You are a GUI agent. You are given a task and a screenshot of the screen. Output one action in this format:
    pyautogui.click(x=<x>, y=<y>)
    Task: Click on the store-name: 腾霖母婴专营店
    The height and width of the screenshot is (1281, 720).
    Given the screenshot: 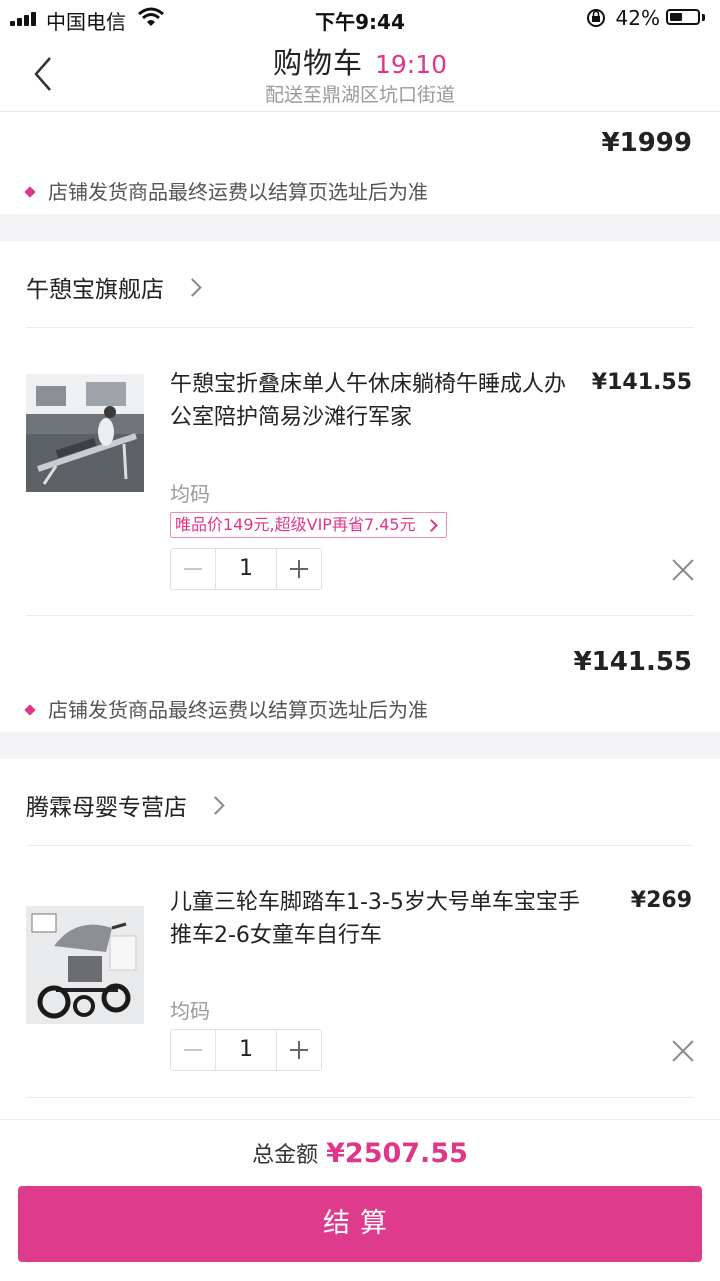 What is the action you would take?
    pyautogui.click(x=106, y=808)
    